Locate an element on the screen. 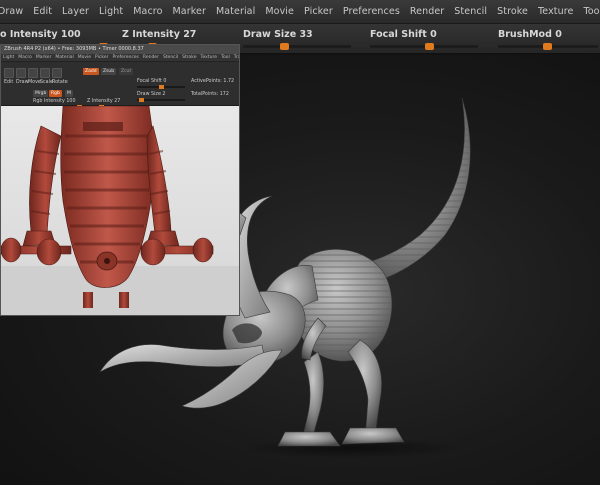 This screenshot has height=485, width=600. creature-left-leg is located at coordinates (313, 392).